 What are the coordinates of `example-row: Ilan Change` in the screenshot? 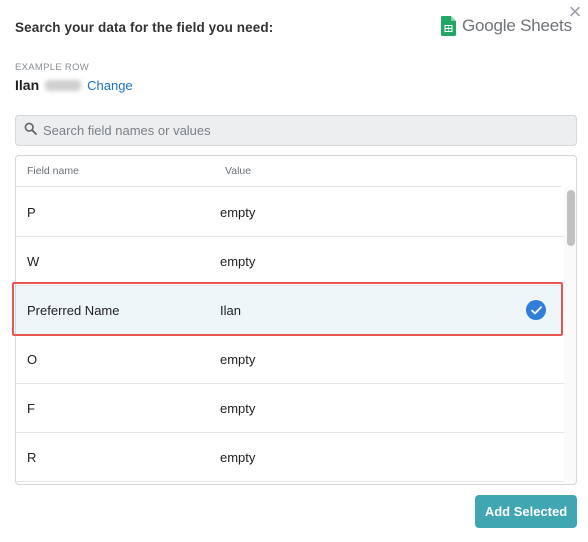 It's located at (74, 85).